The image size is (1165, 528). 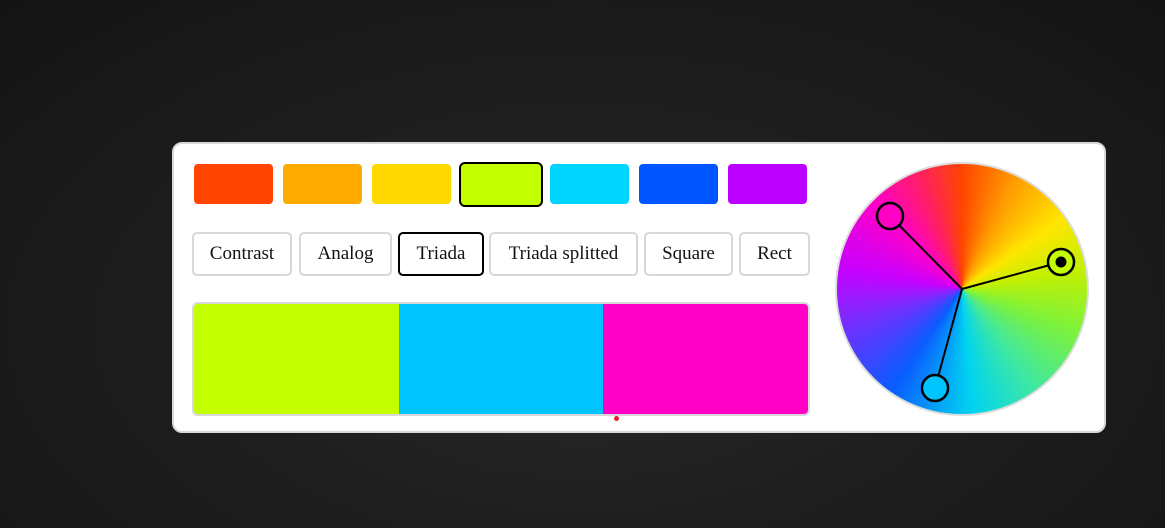 What do you see at coordinates (975, 302) in the screenshot?
I see `wheel-handles` at bounding box center [975, 302].